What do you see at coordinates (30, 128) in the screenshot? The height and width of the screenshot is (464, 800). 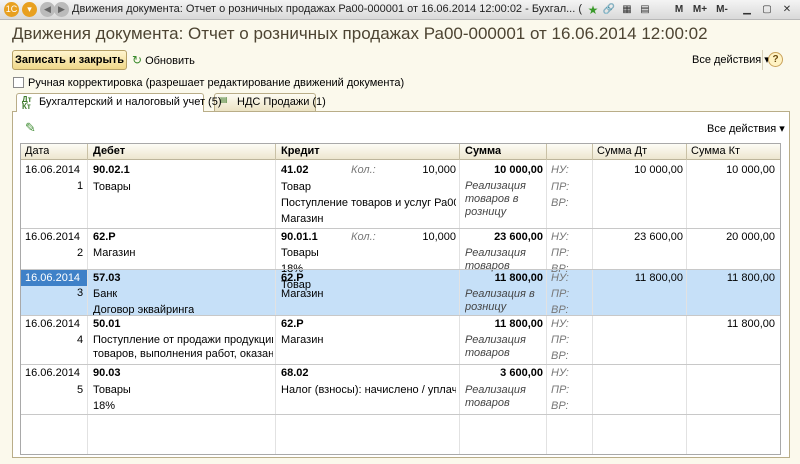 I see `edit-icon: ✎` at bounding box center [30, 128].